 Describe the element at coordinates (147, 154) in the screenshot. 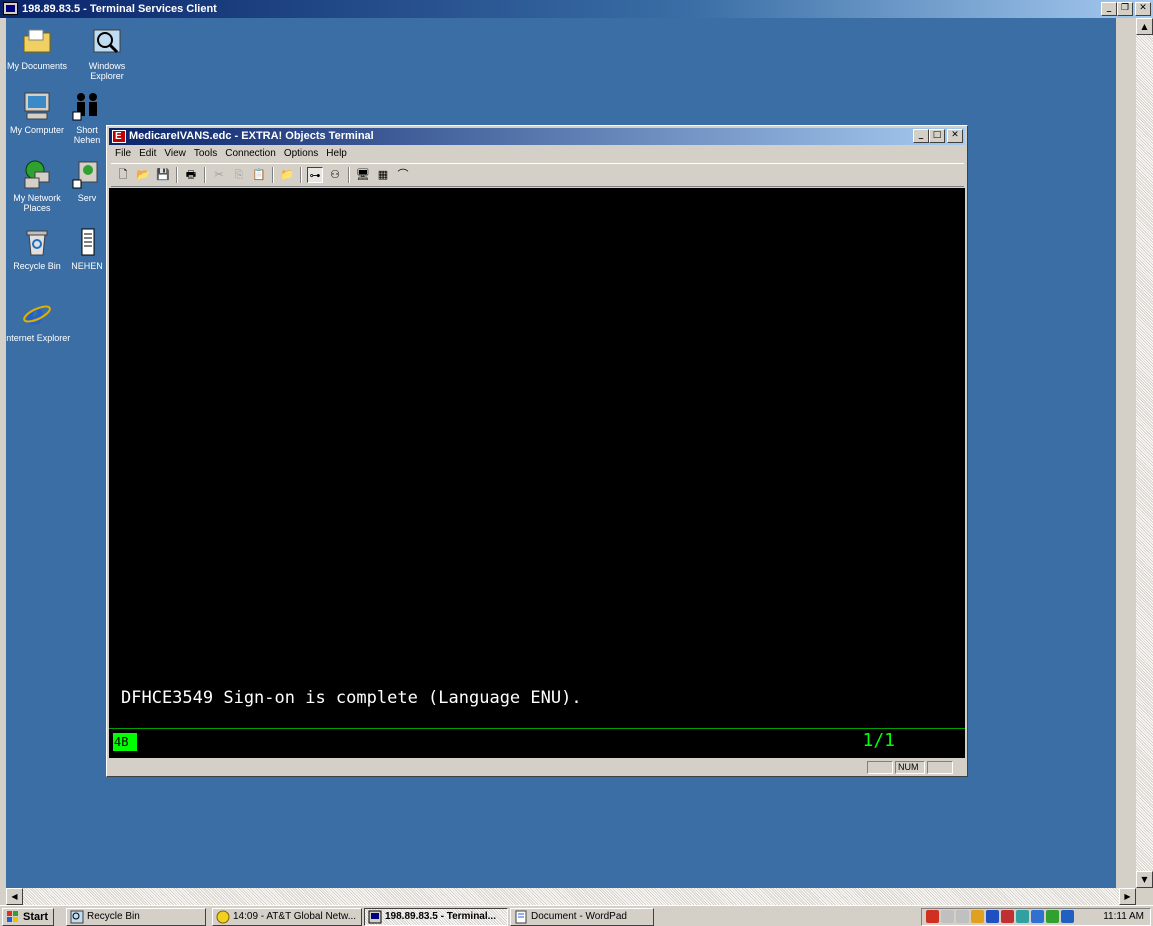

I see `menu-edit: Edit` at that location.